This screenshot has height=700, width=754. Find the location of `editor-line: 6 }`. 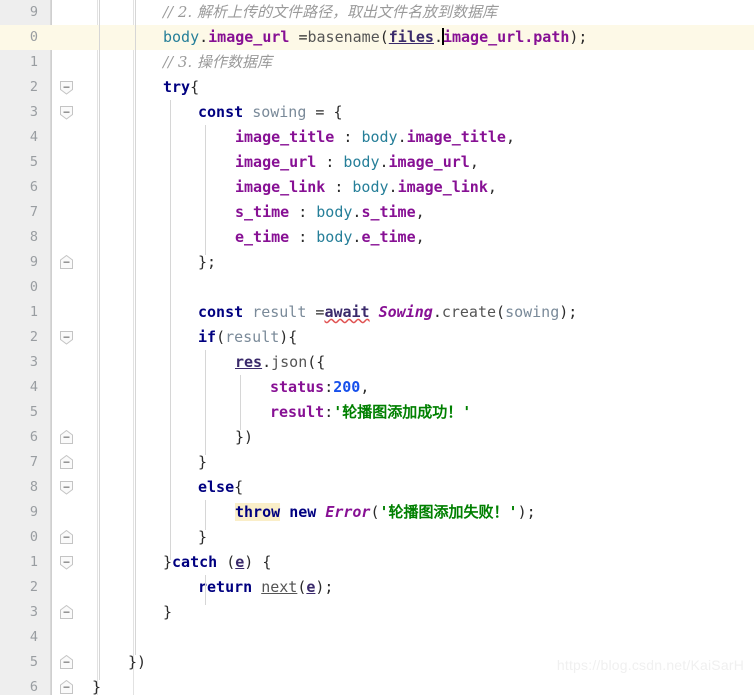

editor-line: 6 } is located at coordinates (377, 687).